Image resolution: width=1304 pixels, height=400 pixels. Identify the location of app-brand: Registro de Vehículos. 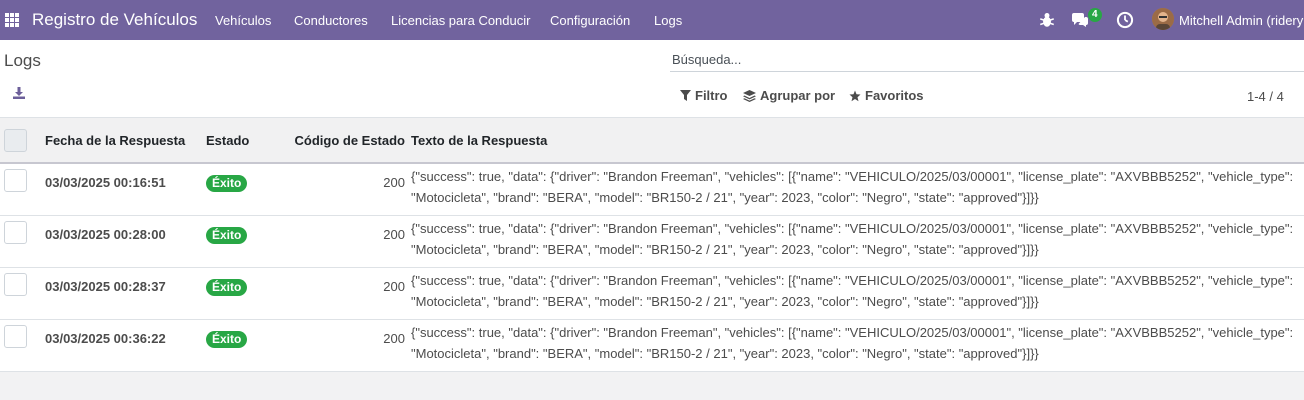
(114, 20).